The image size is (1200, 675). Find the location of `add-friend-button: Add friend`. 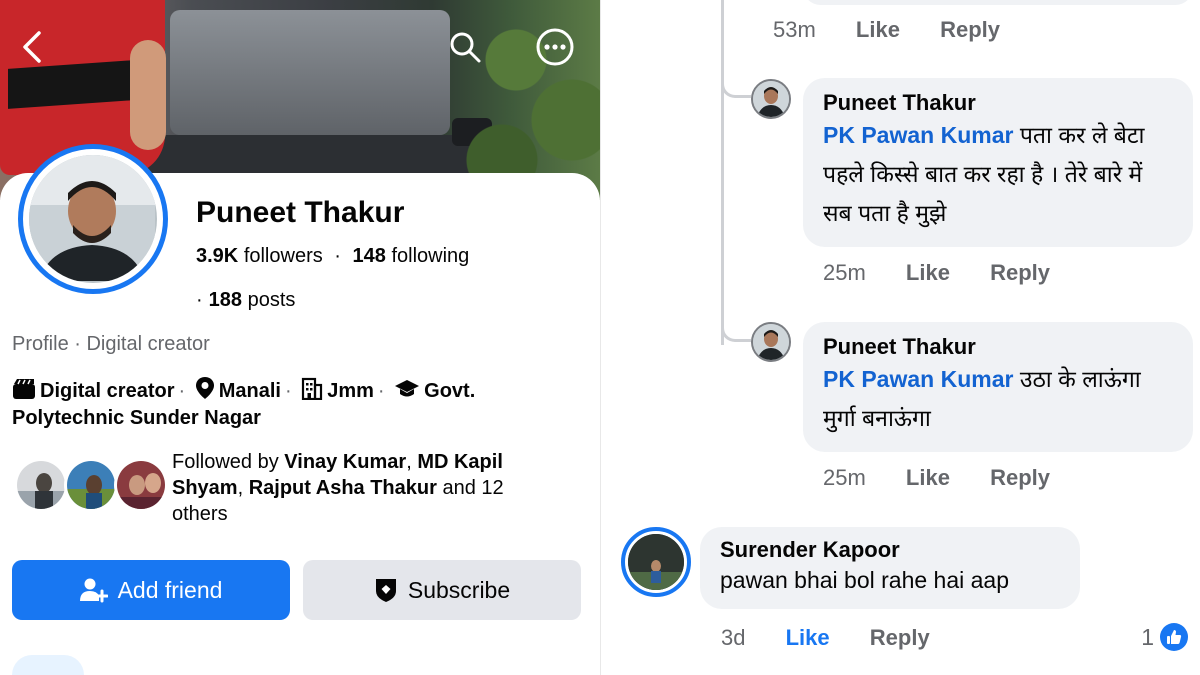

add-friend-button: Add friend is located at coordinates (151, 590).